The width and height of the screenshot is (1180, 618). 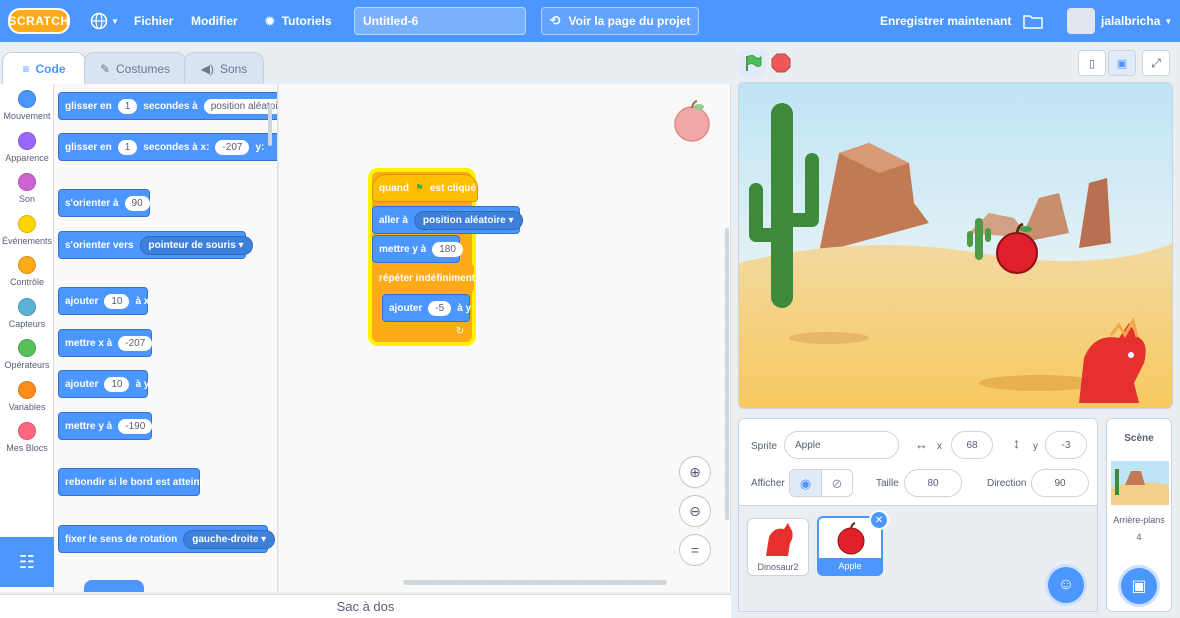 I want to click on tab-sounds: ◀) Sons, so click(x=224, y=68).